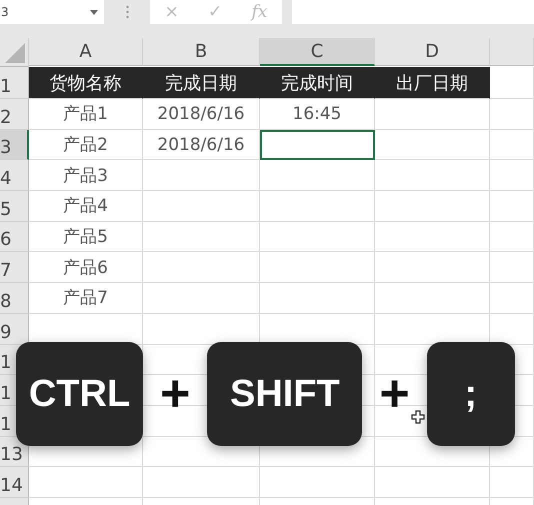 This screenshot has height=505, width=534. What do you see at coordinates (470, 394) in the screenshot?
I see `keyboard-key: ;` at bounding box center [470, 394].